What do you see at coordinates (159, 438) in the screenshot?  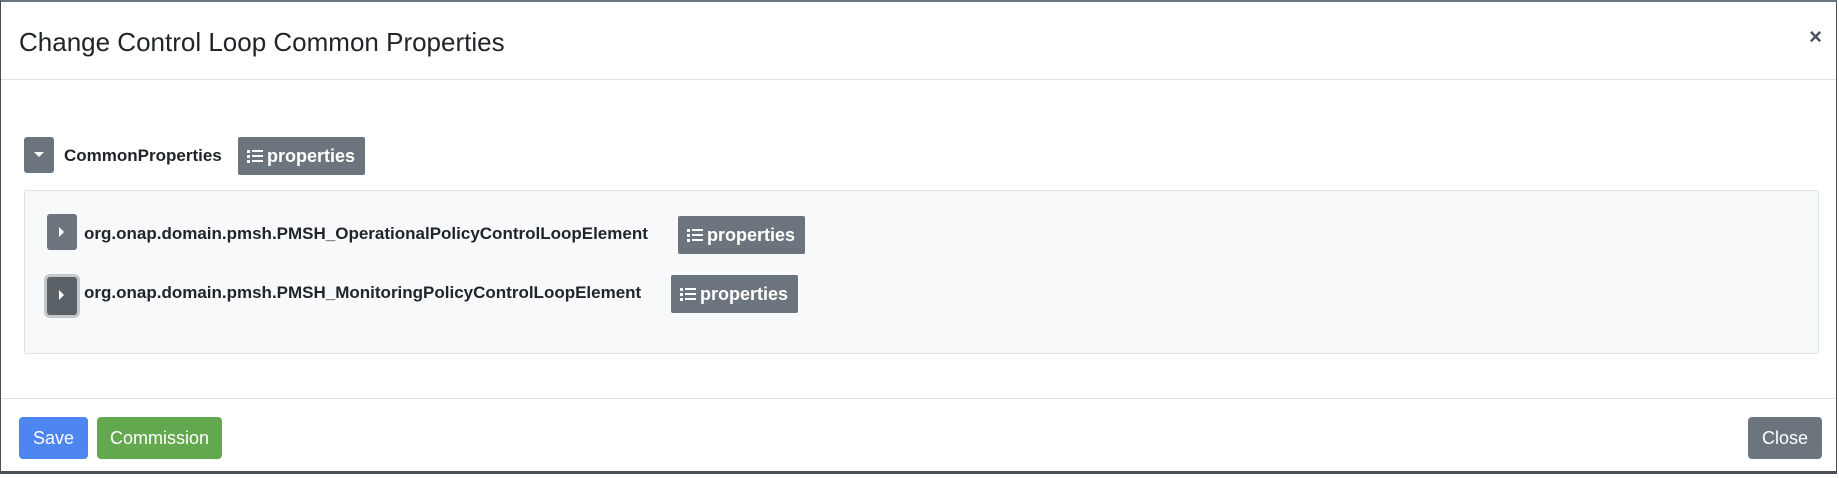 I see `commission-button: Commission` at bounding box center [159, 438].